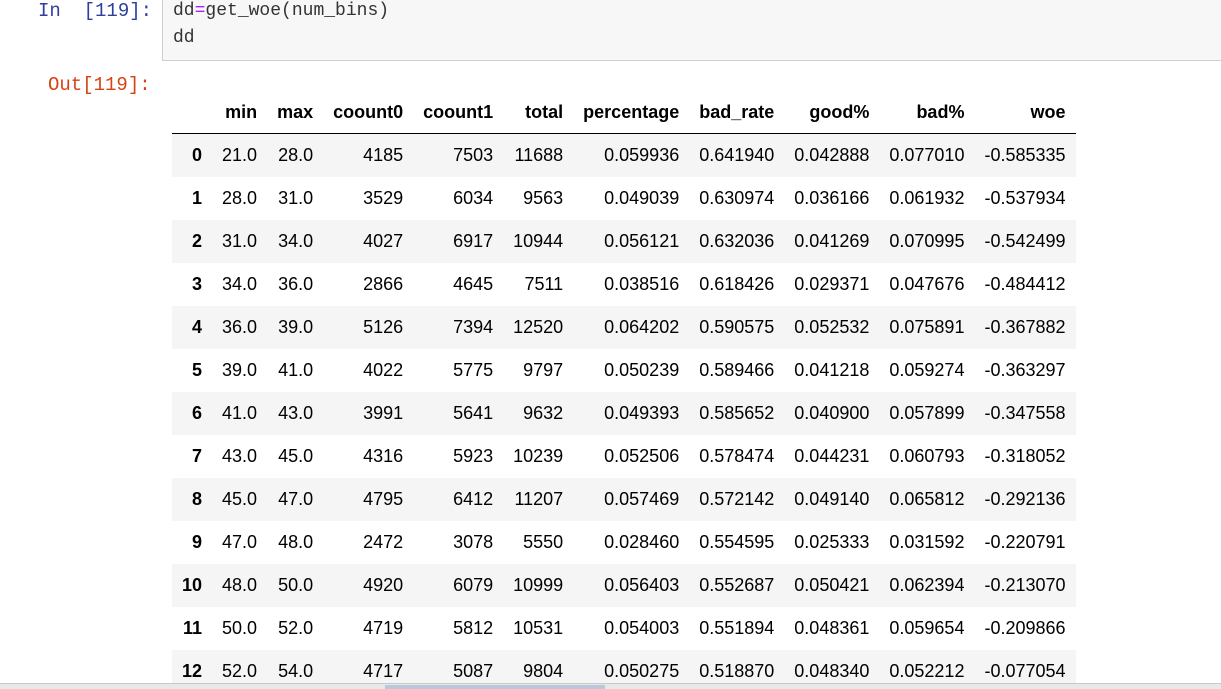 The width and height of the screenshot is (1221, 689). What do you see at coordinates (197, 155) in the screenshot?
I see `row-index: 0` at bounding box center [197, 155].